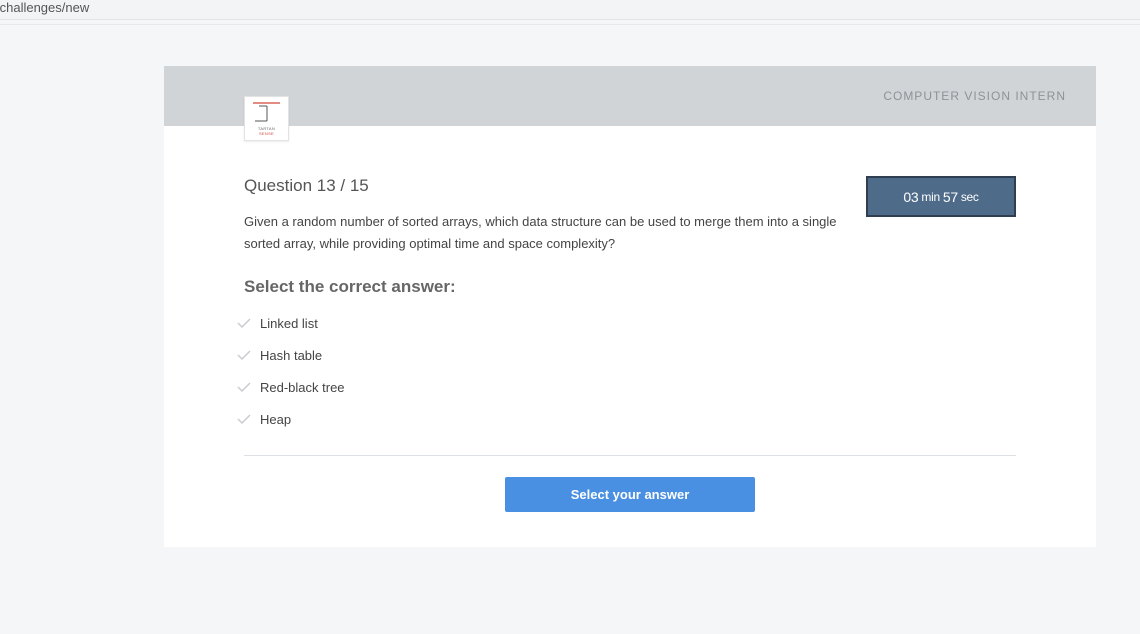 This screenshot has height=634, width=1140. What do you see at coordinates (570, 10) in the screenshot?
I see `browser-address-bar: /challenges/new` at bounding box center [570, 10].